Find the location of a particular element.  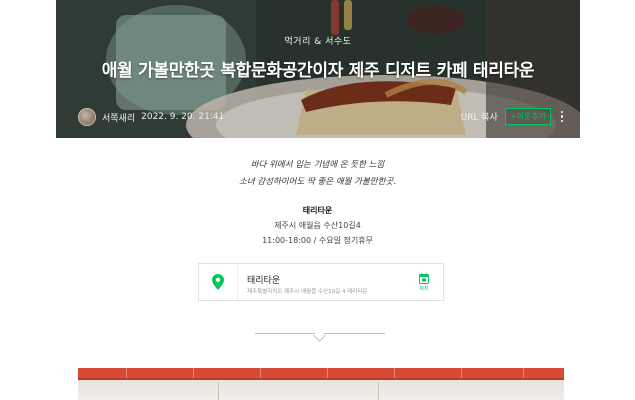

url-copy-button: URL 복사 is located at coordinates (479, 116).